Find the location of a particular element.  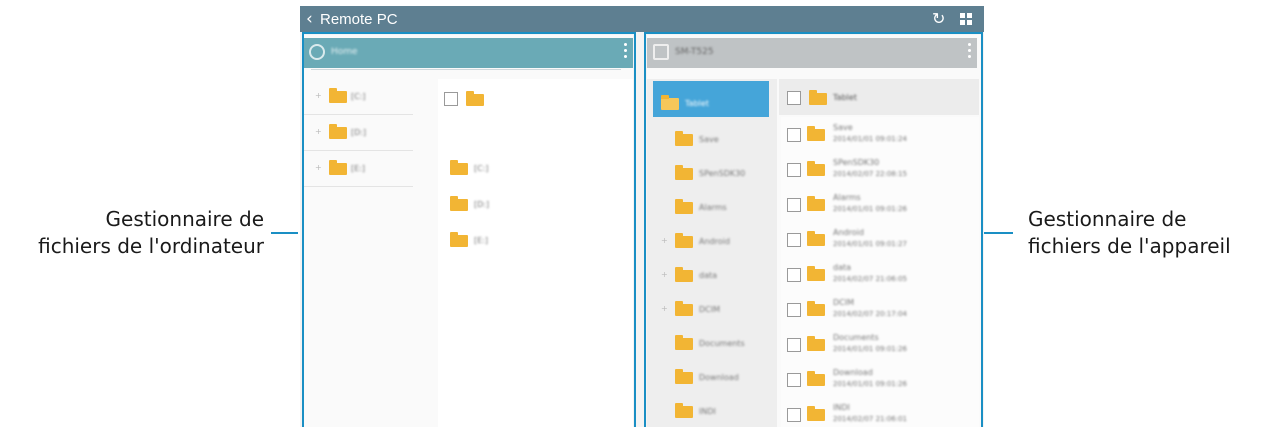

tree-item-label: [C:] is located at coordinates (358, 96).